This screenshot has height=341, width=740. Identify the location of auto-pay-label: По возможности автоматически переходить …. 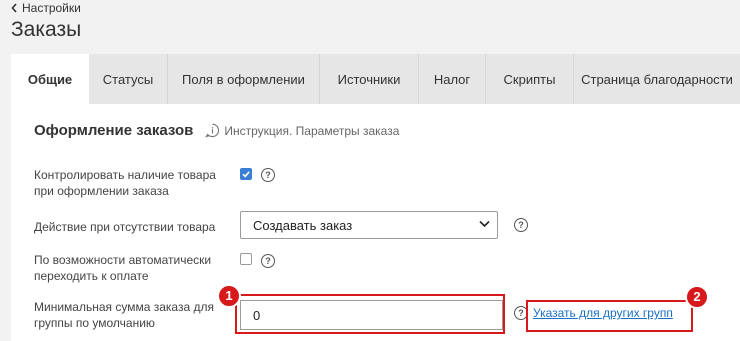
(123, 268).